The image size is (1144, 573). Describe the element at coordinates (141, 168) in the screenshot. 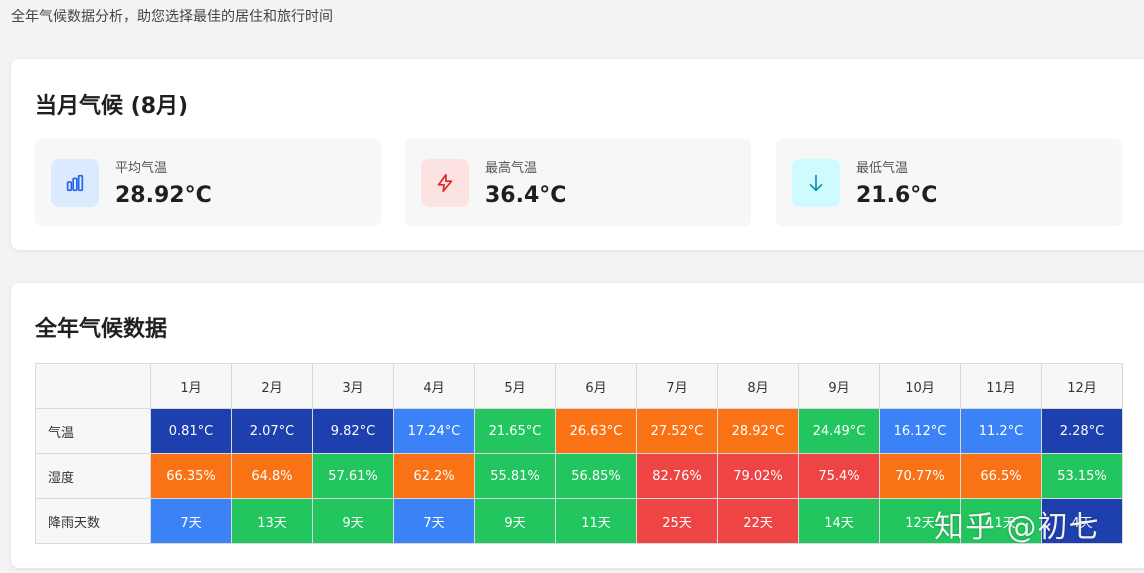

I see `avg-temp-label: 平均气温` at that location.